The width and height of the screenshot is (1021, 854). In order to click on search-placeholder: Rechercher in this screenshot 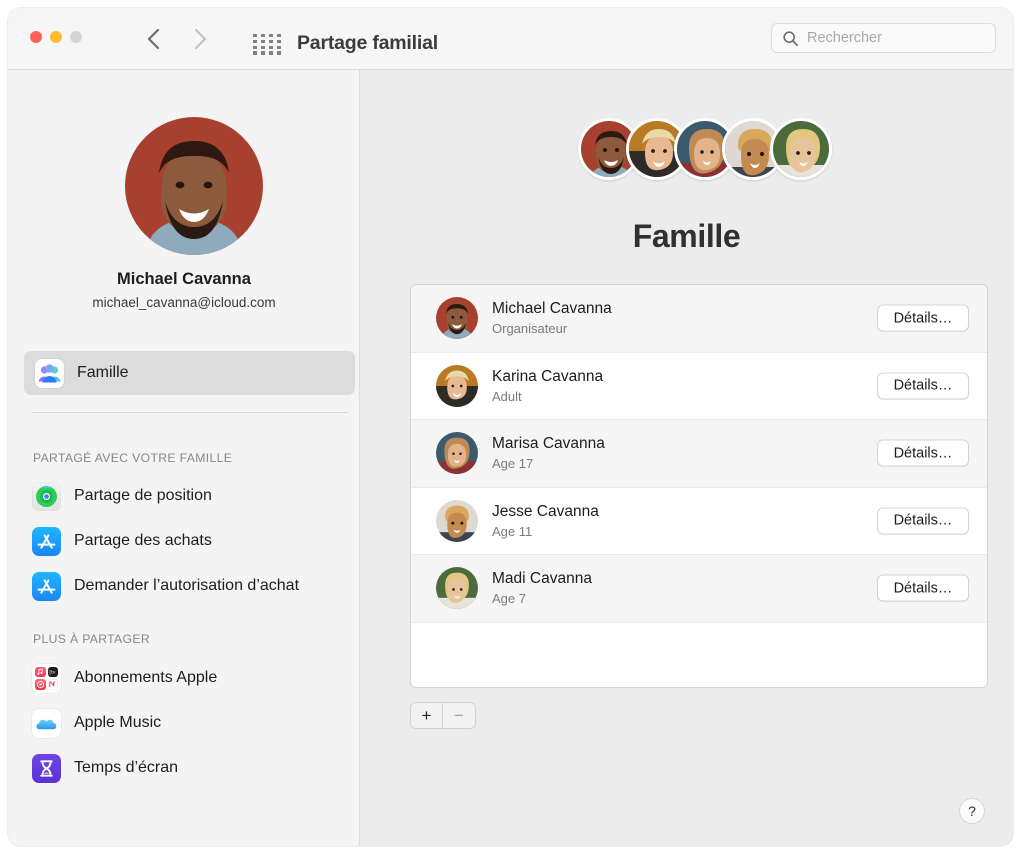, I will do `click(844, 38)`.